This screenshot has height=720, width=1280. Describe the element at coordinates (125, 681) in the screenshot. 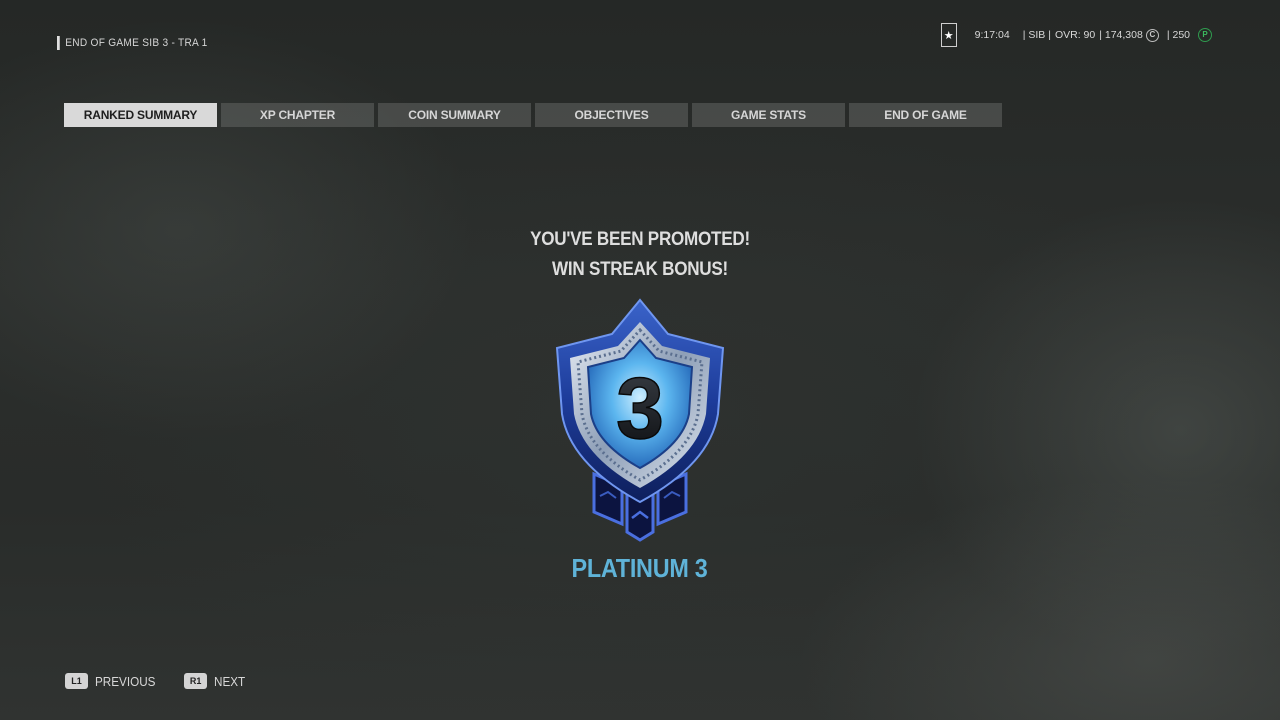

I see `previous-label: PREVIOUS` at that location.